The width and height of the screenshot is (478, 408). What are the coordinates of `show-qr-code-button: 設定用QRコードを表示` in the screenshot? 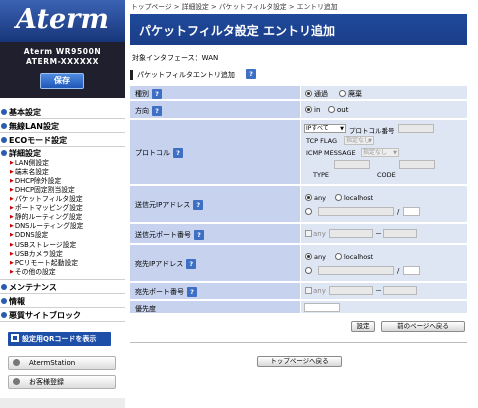 It's located at (59, 339).